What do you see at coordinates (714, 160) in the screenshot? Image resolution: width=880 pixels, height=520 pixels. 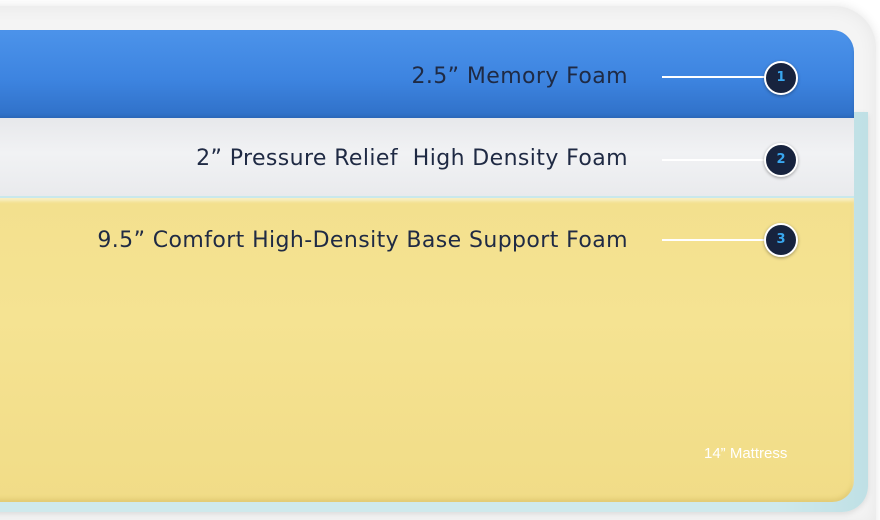 I see `layer-2-leader-line` at bounding box center [714, 160].